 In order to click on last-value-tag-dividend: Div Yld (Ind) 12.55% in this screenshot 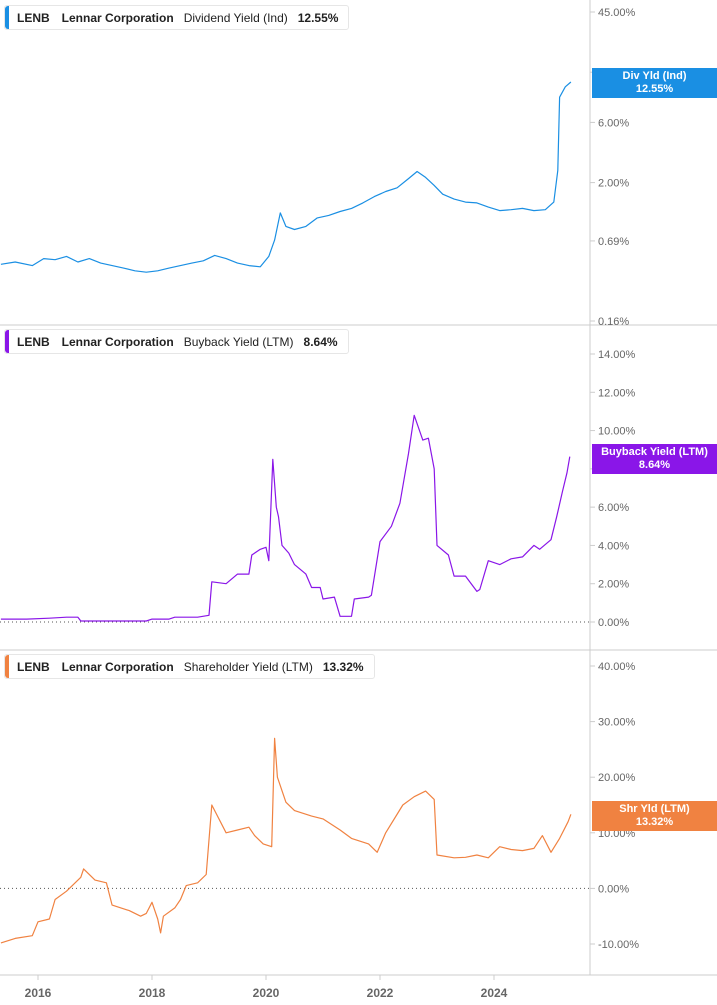, I will do `click(654, 83)`.